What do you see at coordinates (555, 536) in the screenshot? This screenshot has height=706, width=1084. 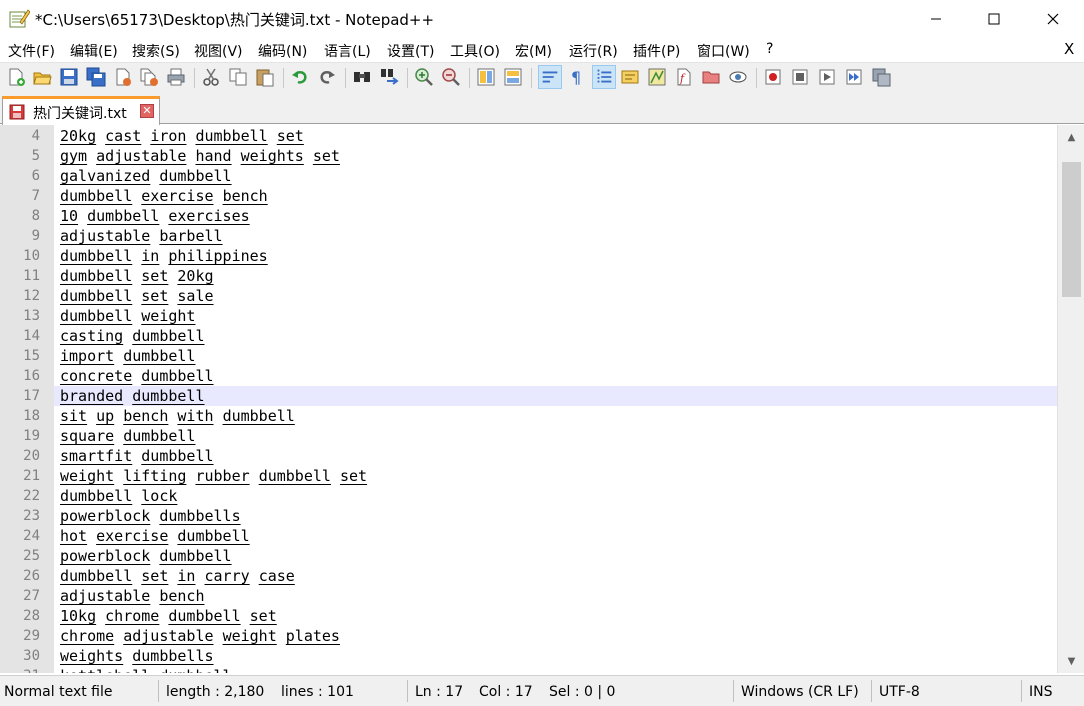 I see `text-line: hot exercise dumbbell` at bounding box center [555, 536].